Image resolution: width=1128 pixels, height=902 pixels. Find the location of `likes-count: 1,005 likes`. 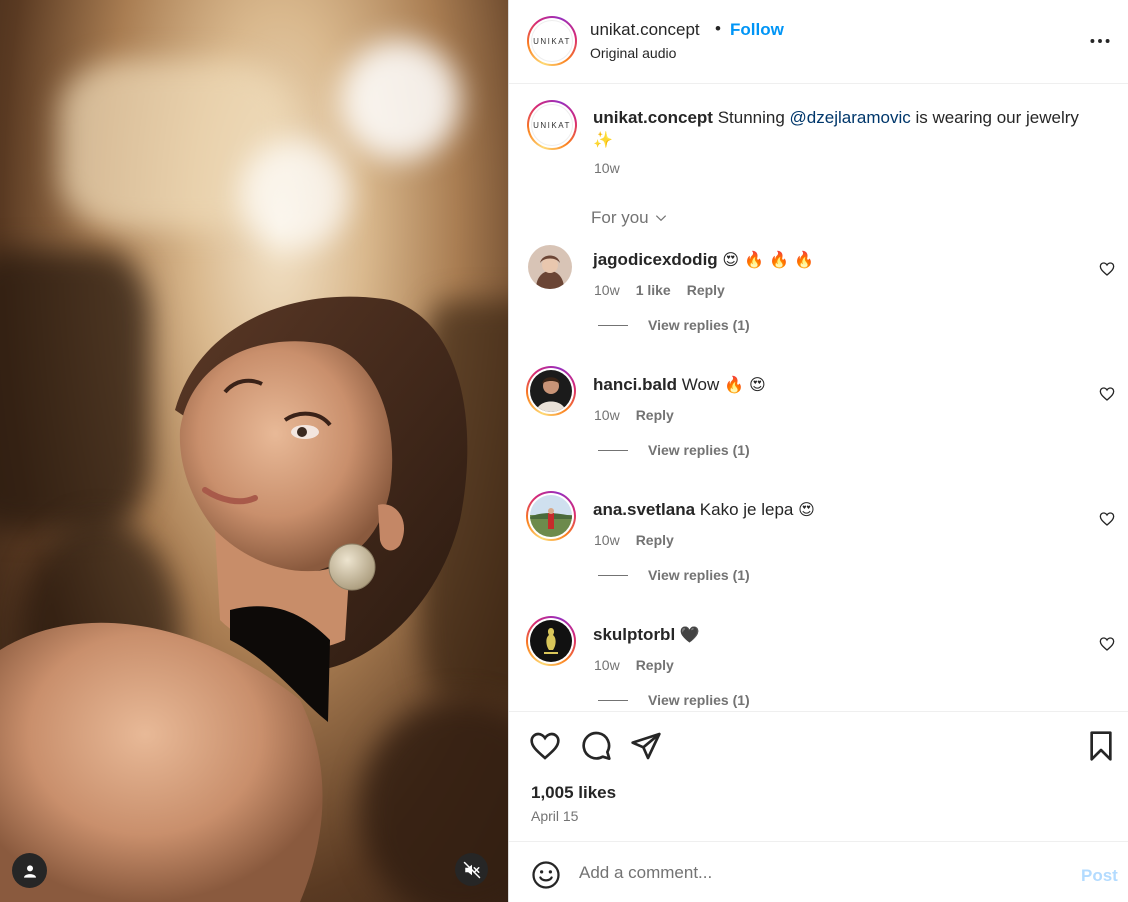

likes-count: 1,005 likes is located at coordinates (573, 793).